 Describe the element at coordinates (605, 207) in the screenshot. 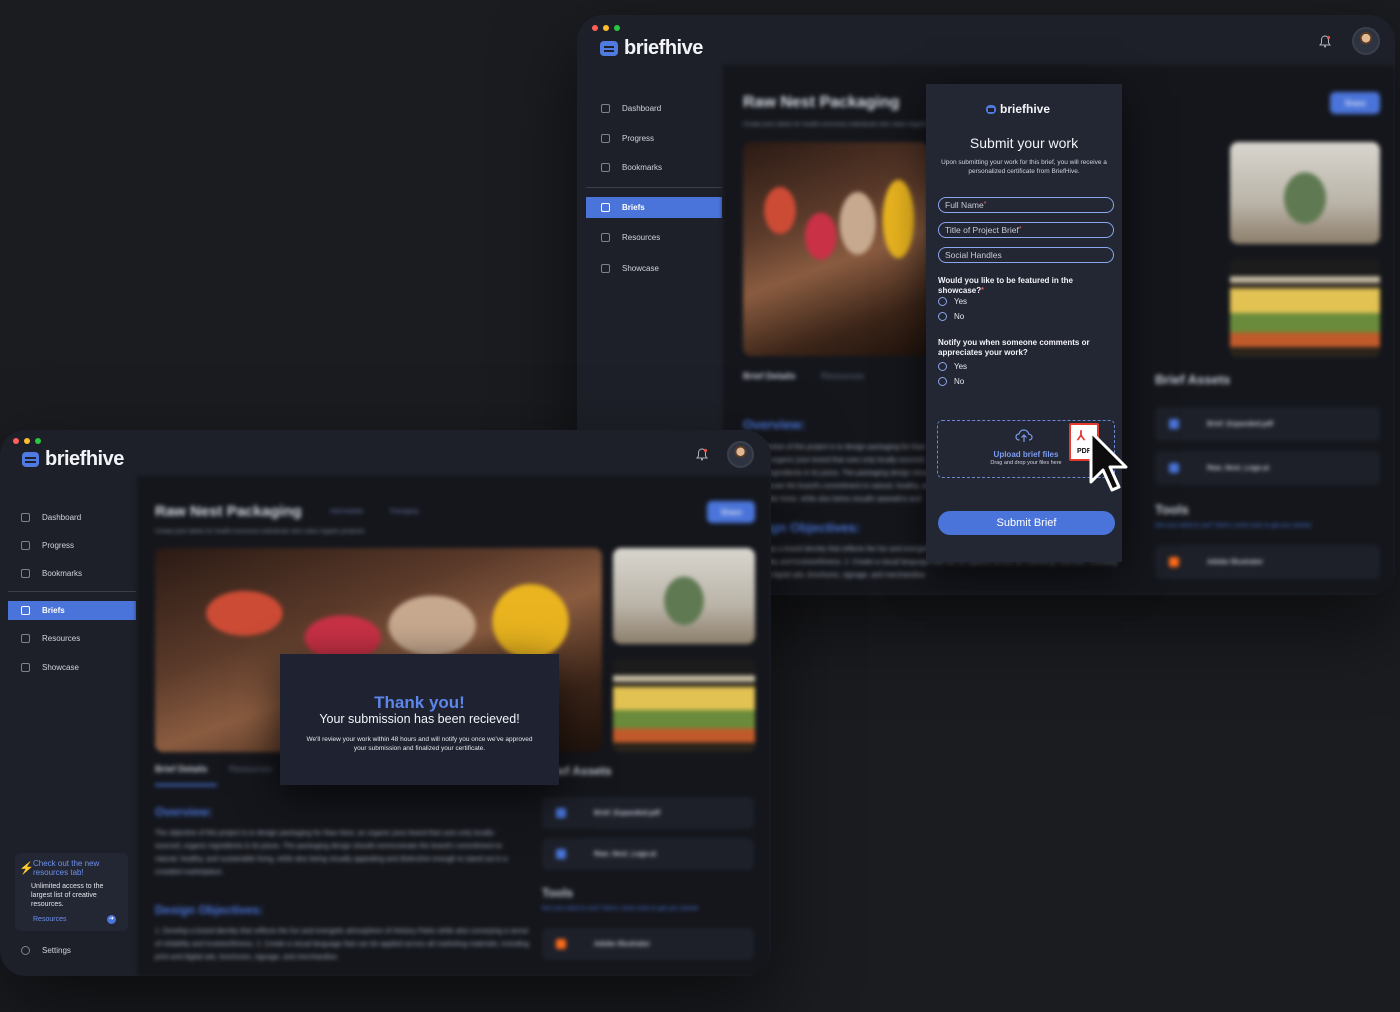

I see `layers-icon` at that location.